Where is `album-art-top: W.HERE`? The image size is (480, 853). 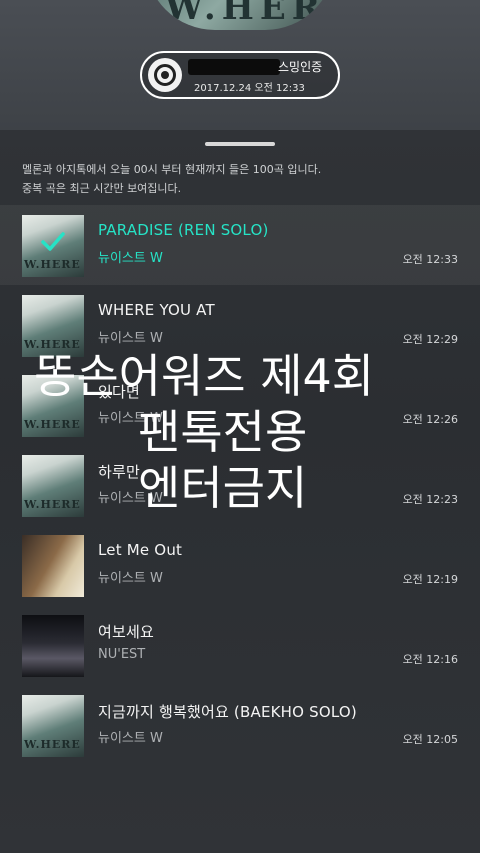
album-art-top: W.HERE is located at coordinates (240, 15).